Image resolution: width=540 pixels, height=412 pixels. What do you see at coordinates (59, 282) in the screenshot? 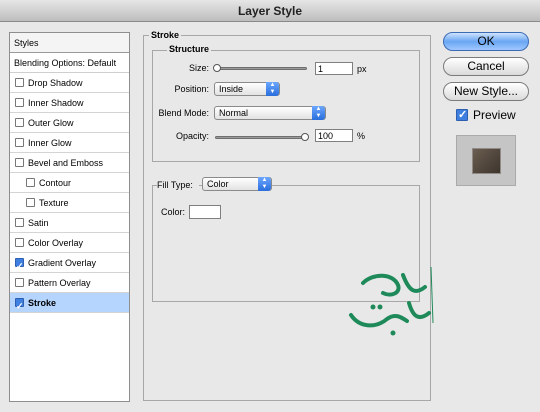
I see `style-item-label: Pattern Overlay` at bounding box center [59, 282].